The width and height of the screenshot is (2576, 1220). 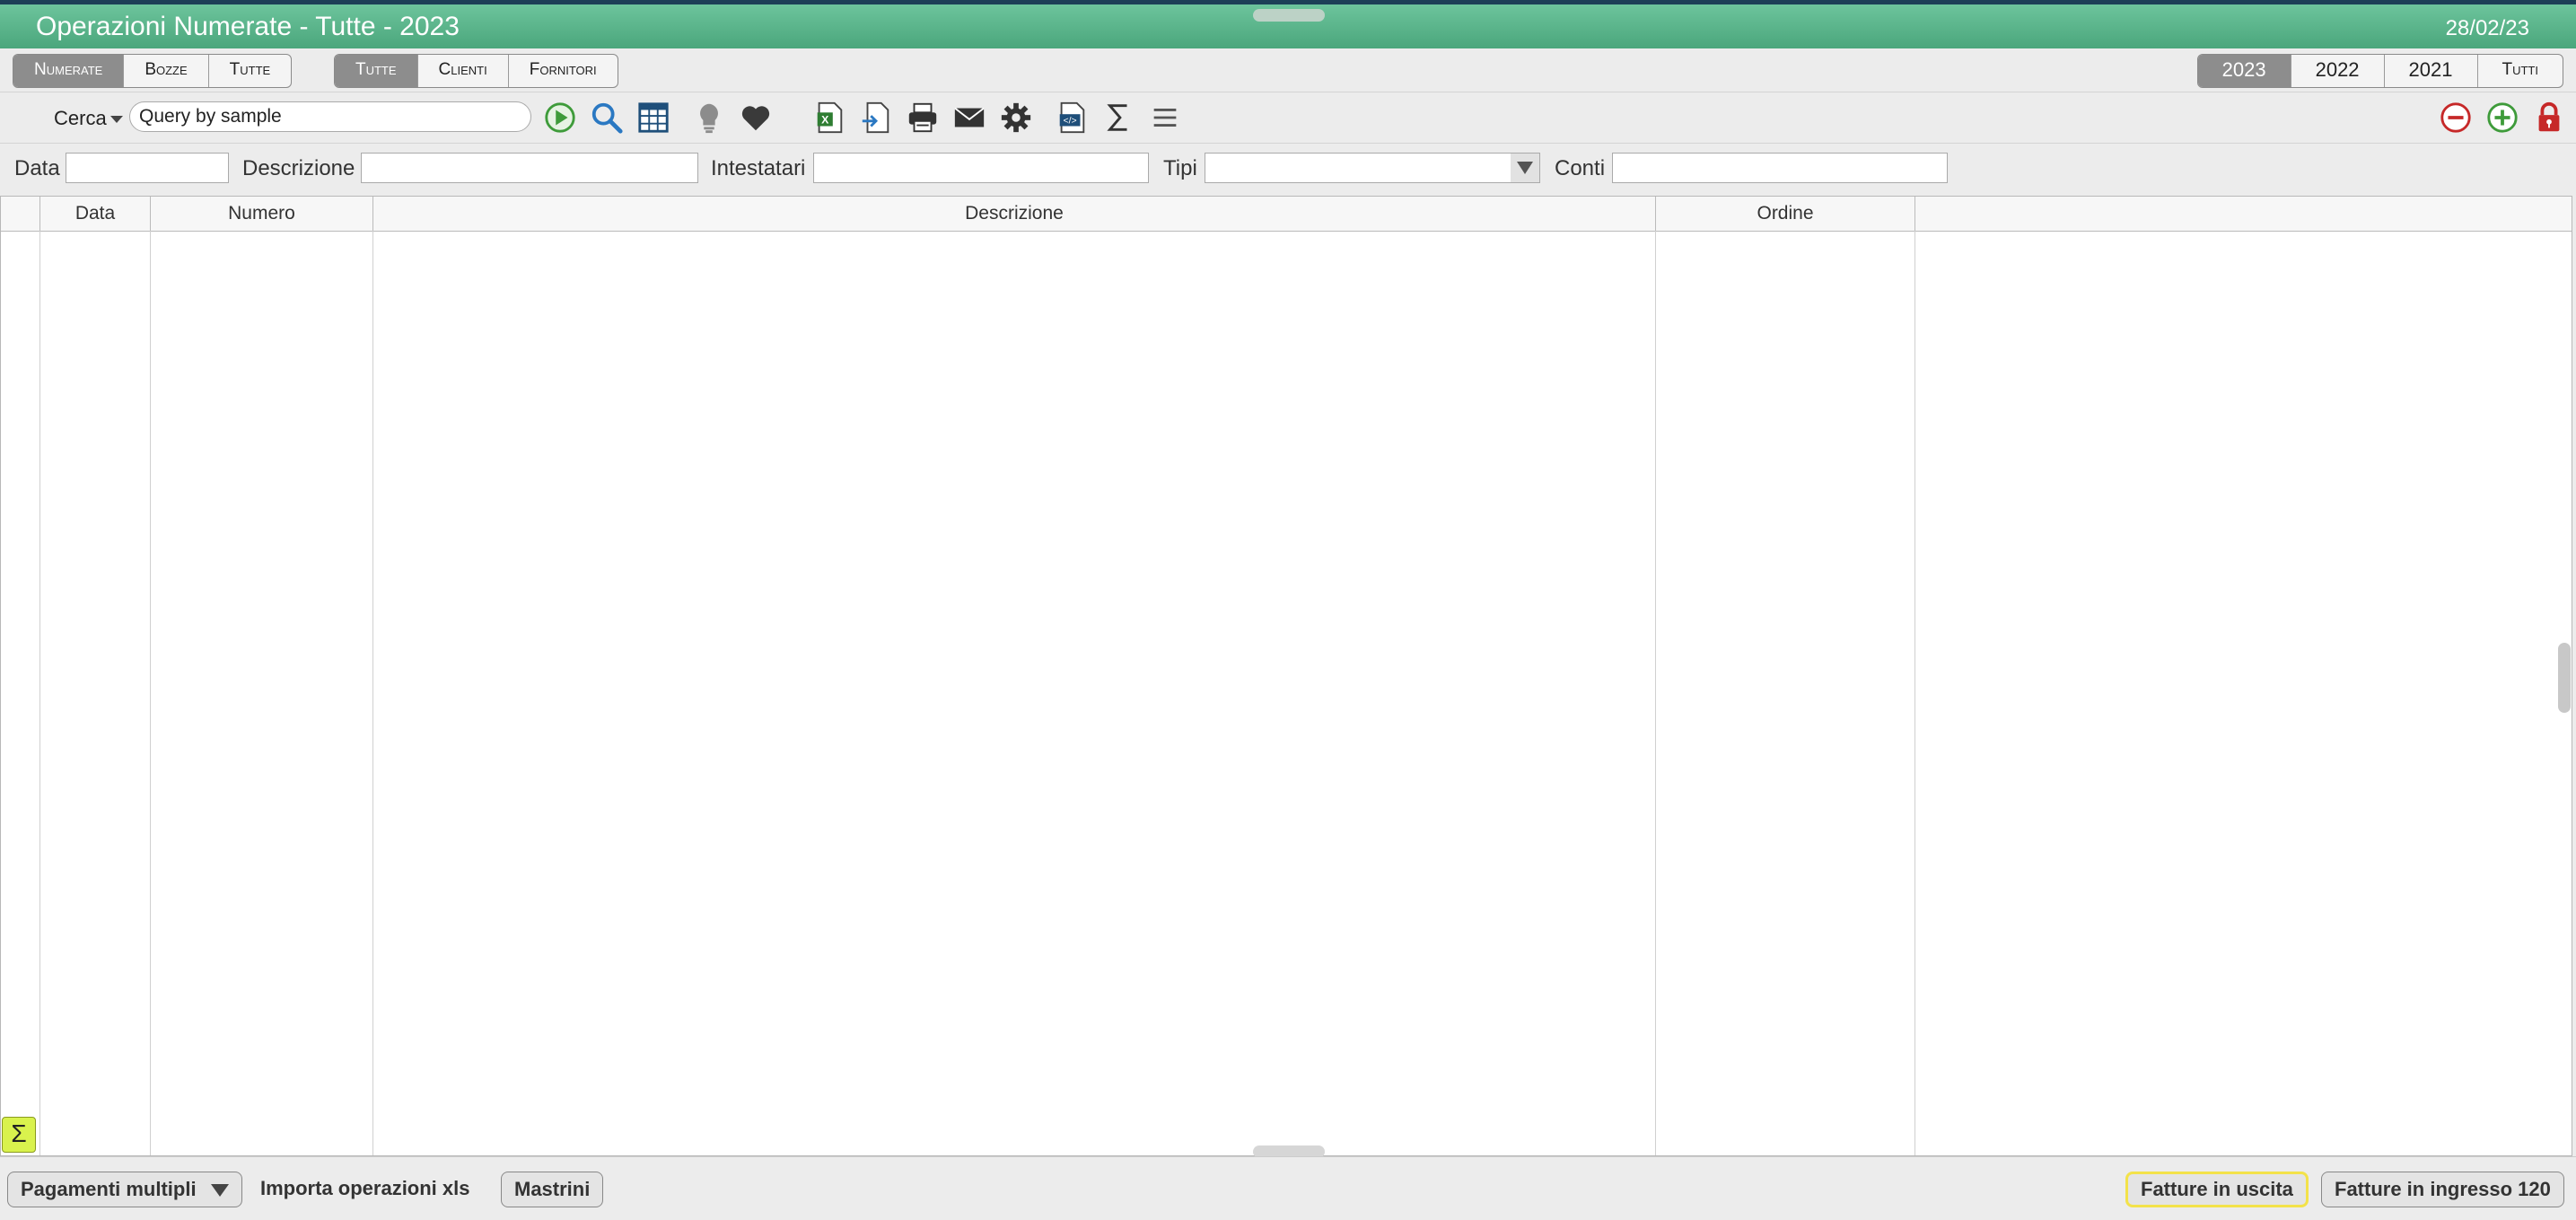 I want to click on play-icon, so click(x=560, y=118).